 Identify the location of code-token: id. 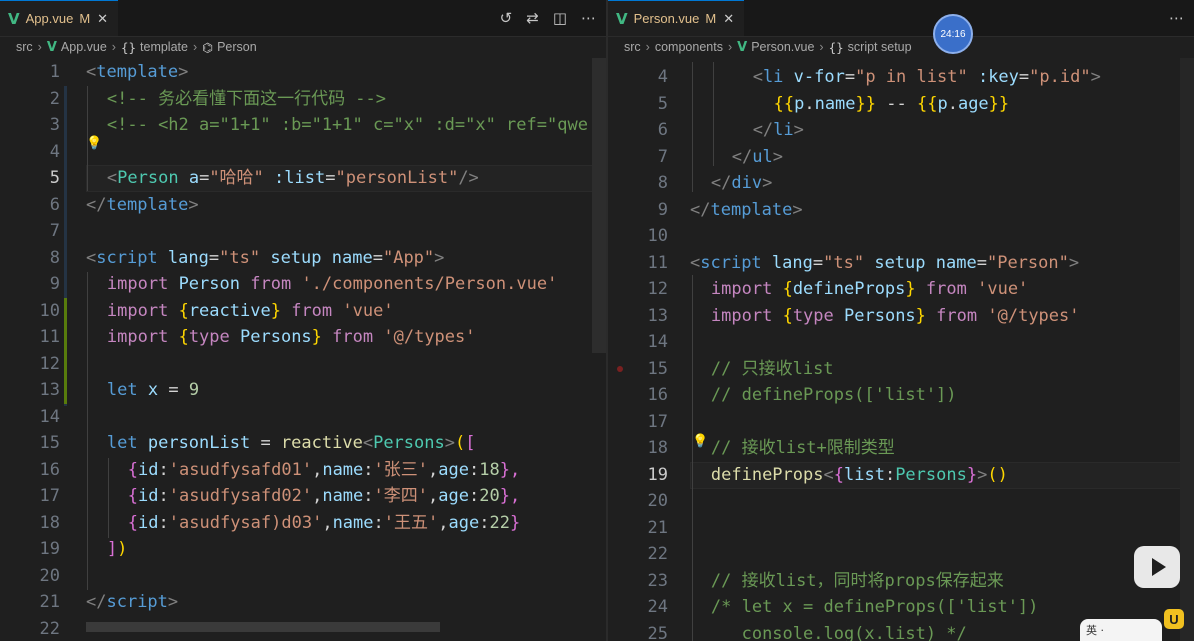
(148, 522).